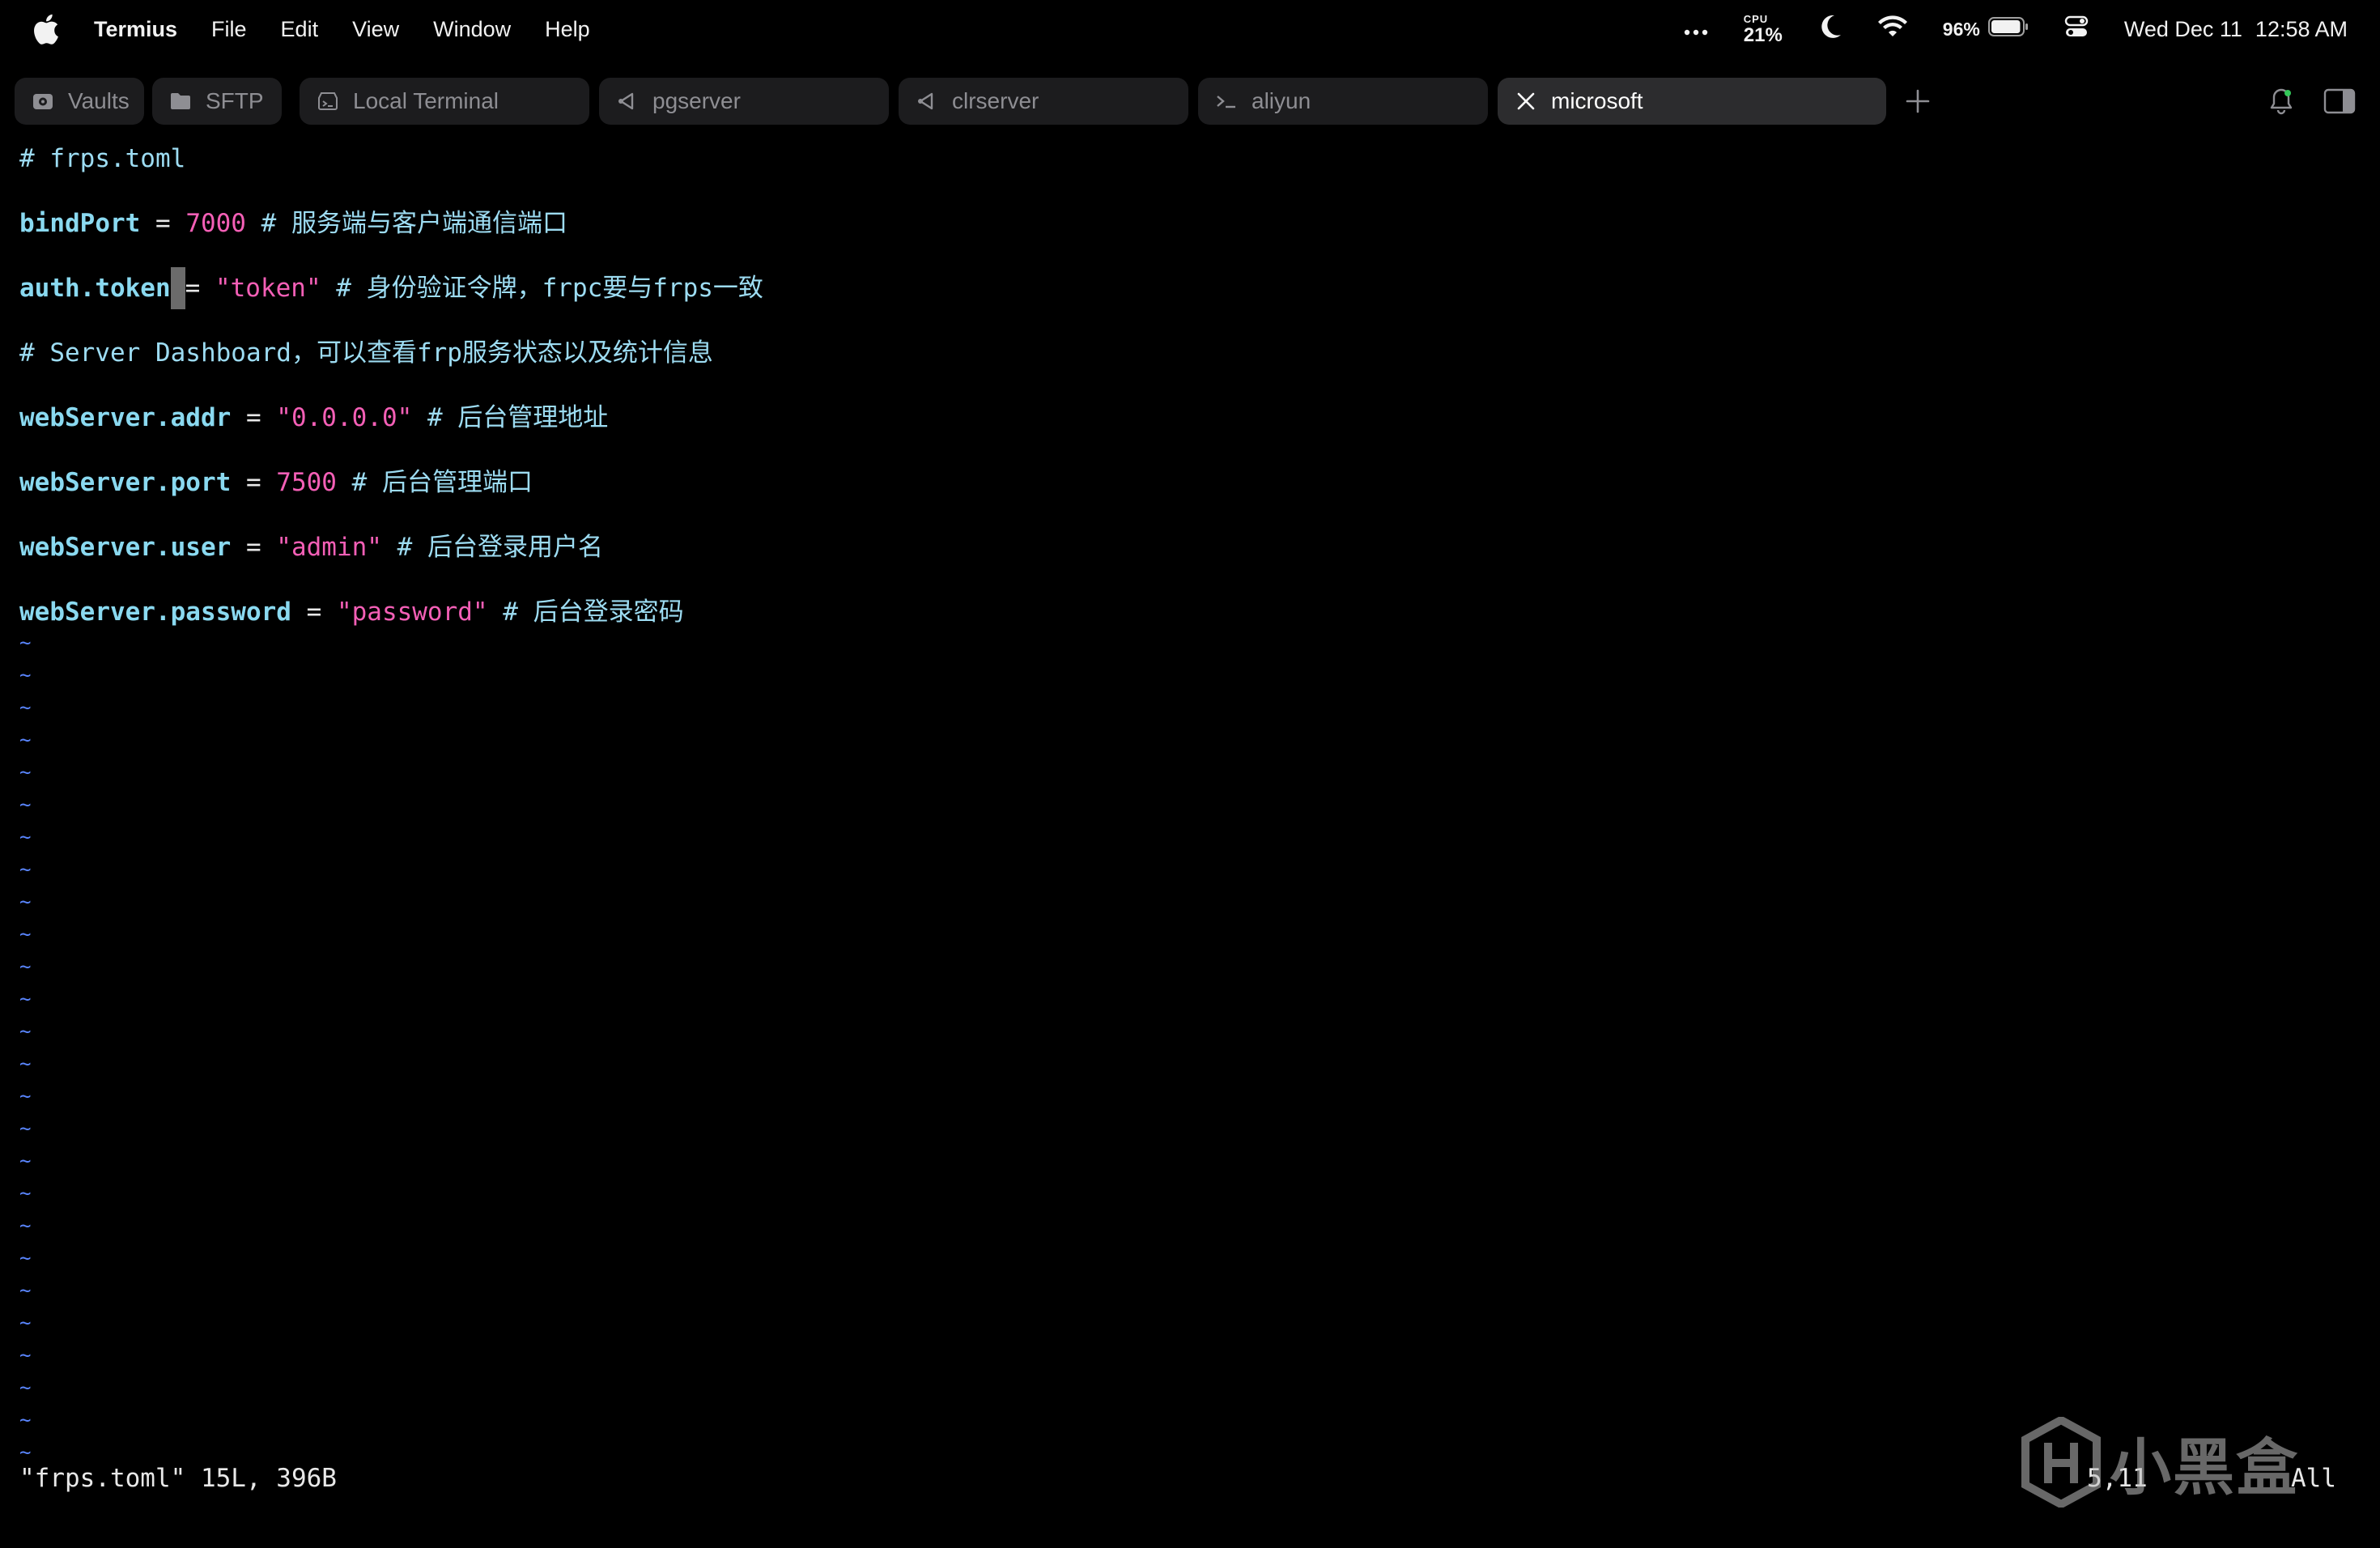 Image resolution: width=2380 pixels, height=1548 pixels. I want to click on tab-sftp: SFTP, so click(217, 101).